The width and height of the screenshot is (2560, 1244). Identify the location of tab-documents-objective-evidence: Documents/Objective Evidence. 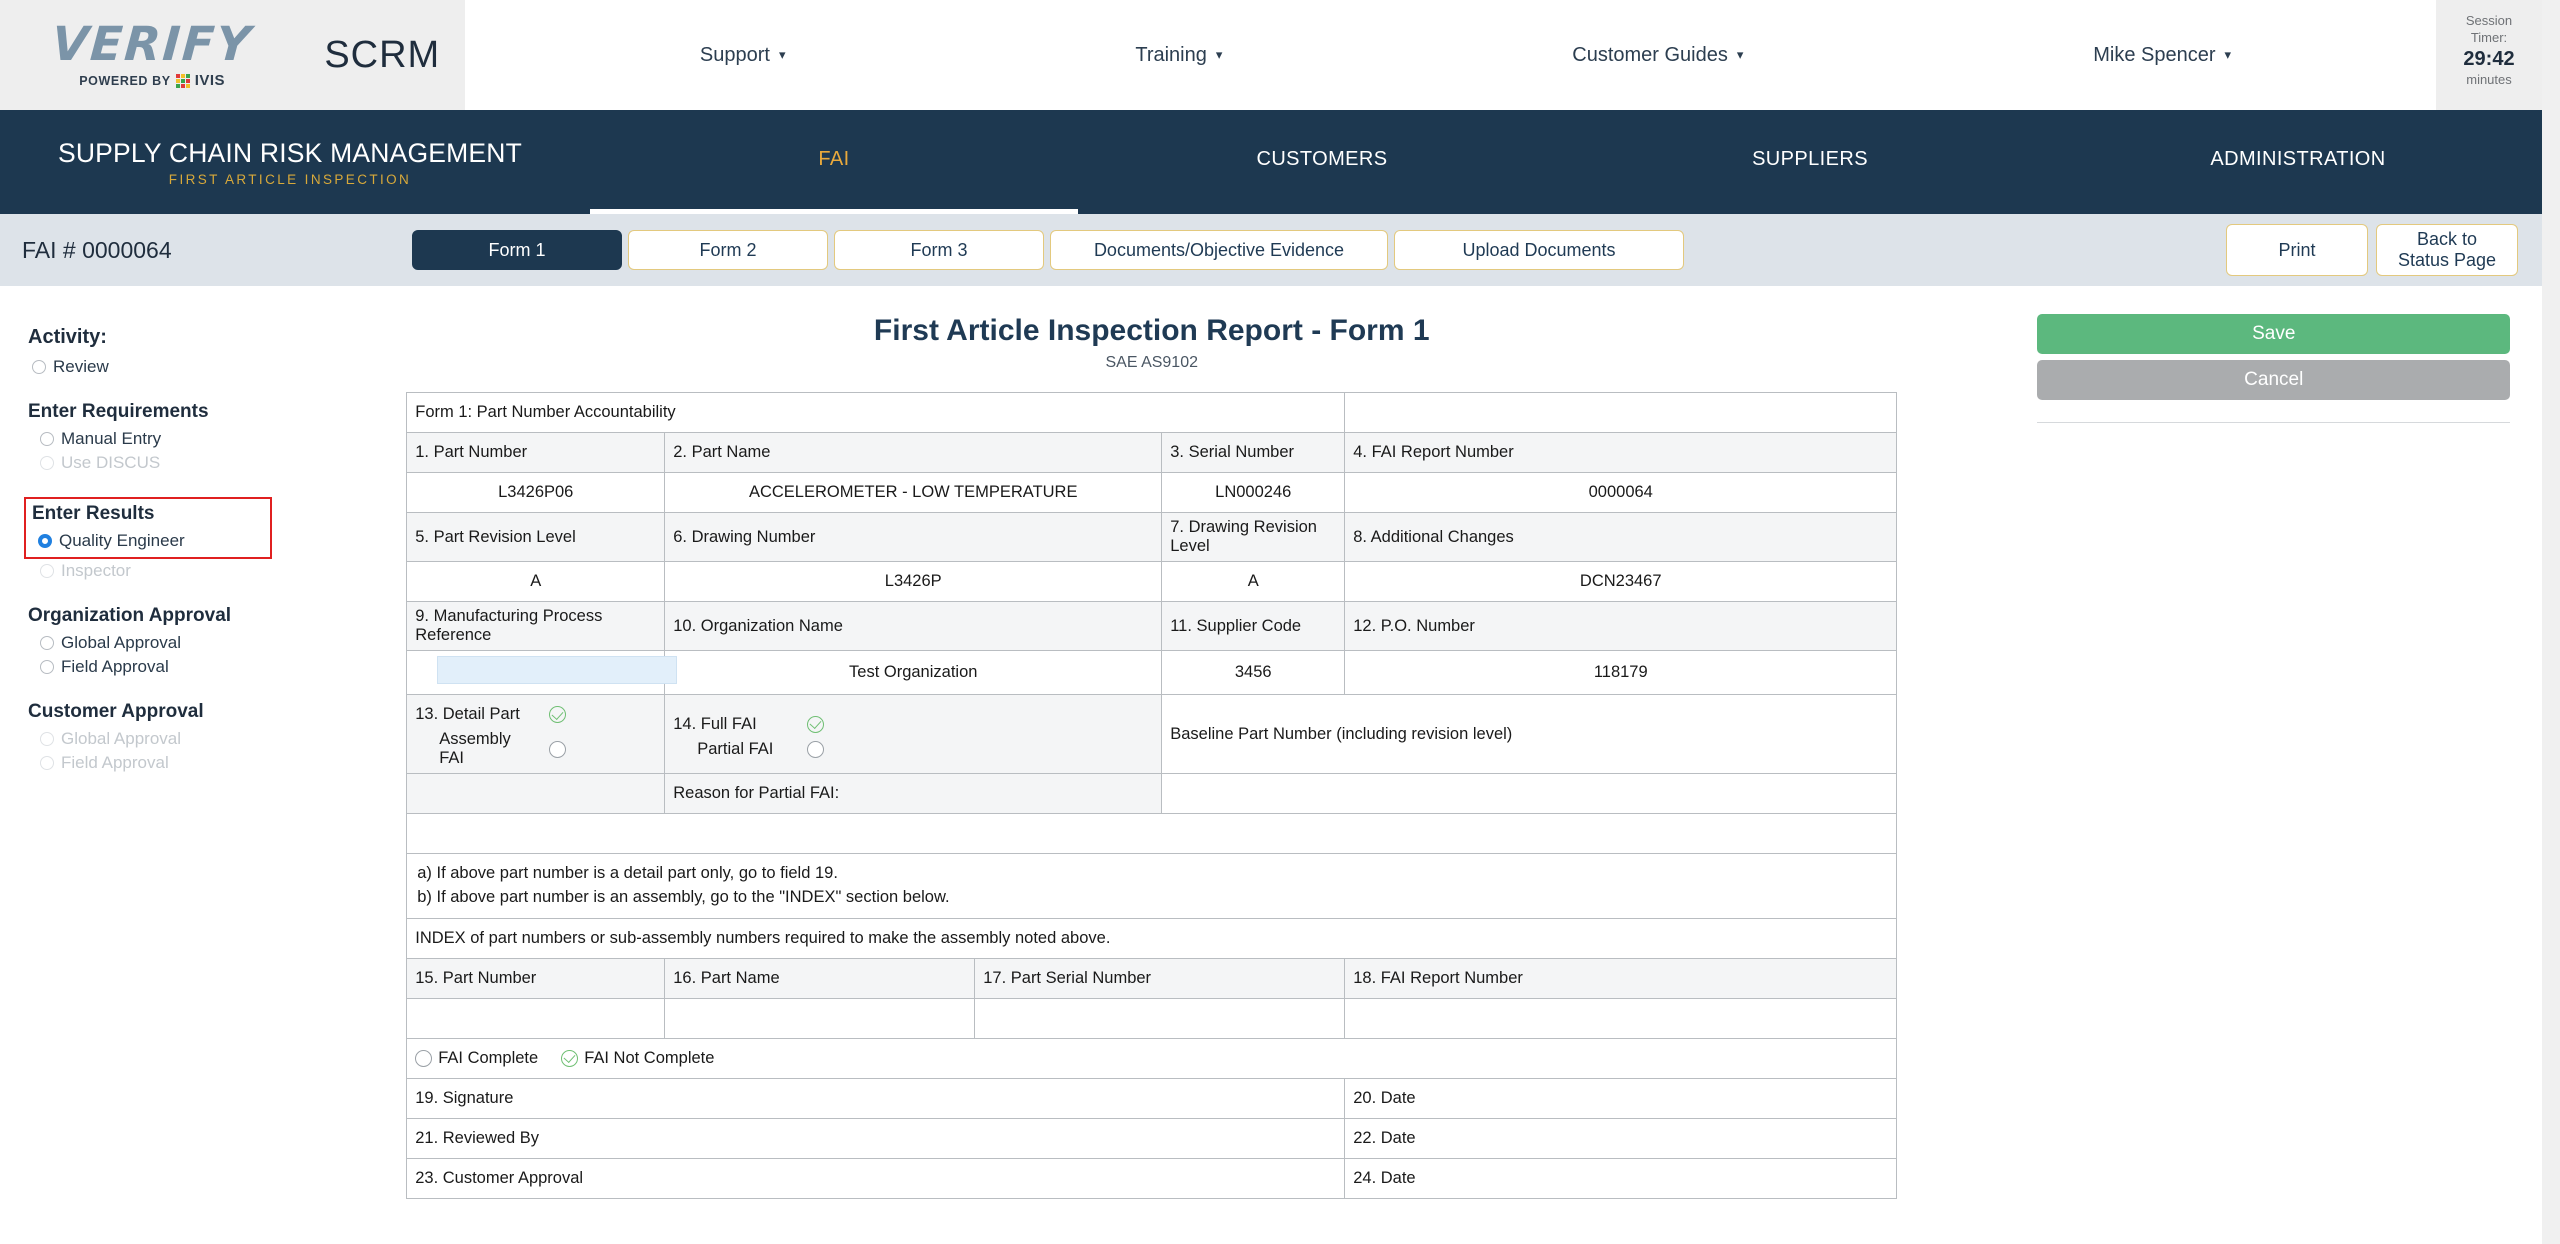
(1219, 250).